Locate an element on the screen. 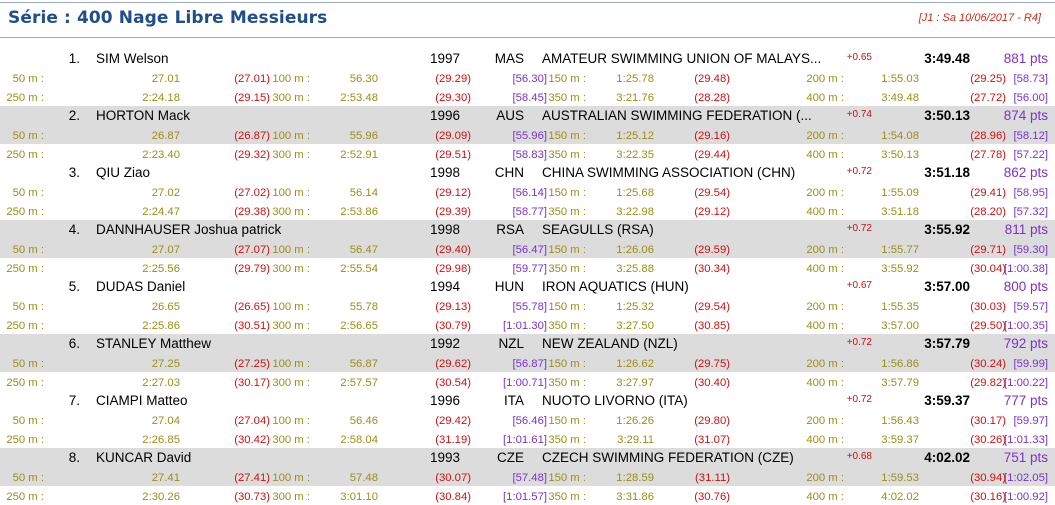 The width and height of the screenshot is (1055, 505). split-lap: (30.42) is located at coordinates (252, 440).